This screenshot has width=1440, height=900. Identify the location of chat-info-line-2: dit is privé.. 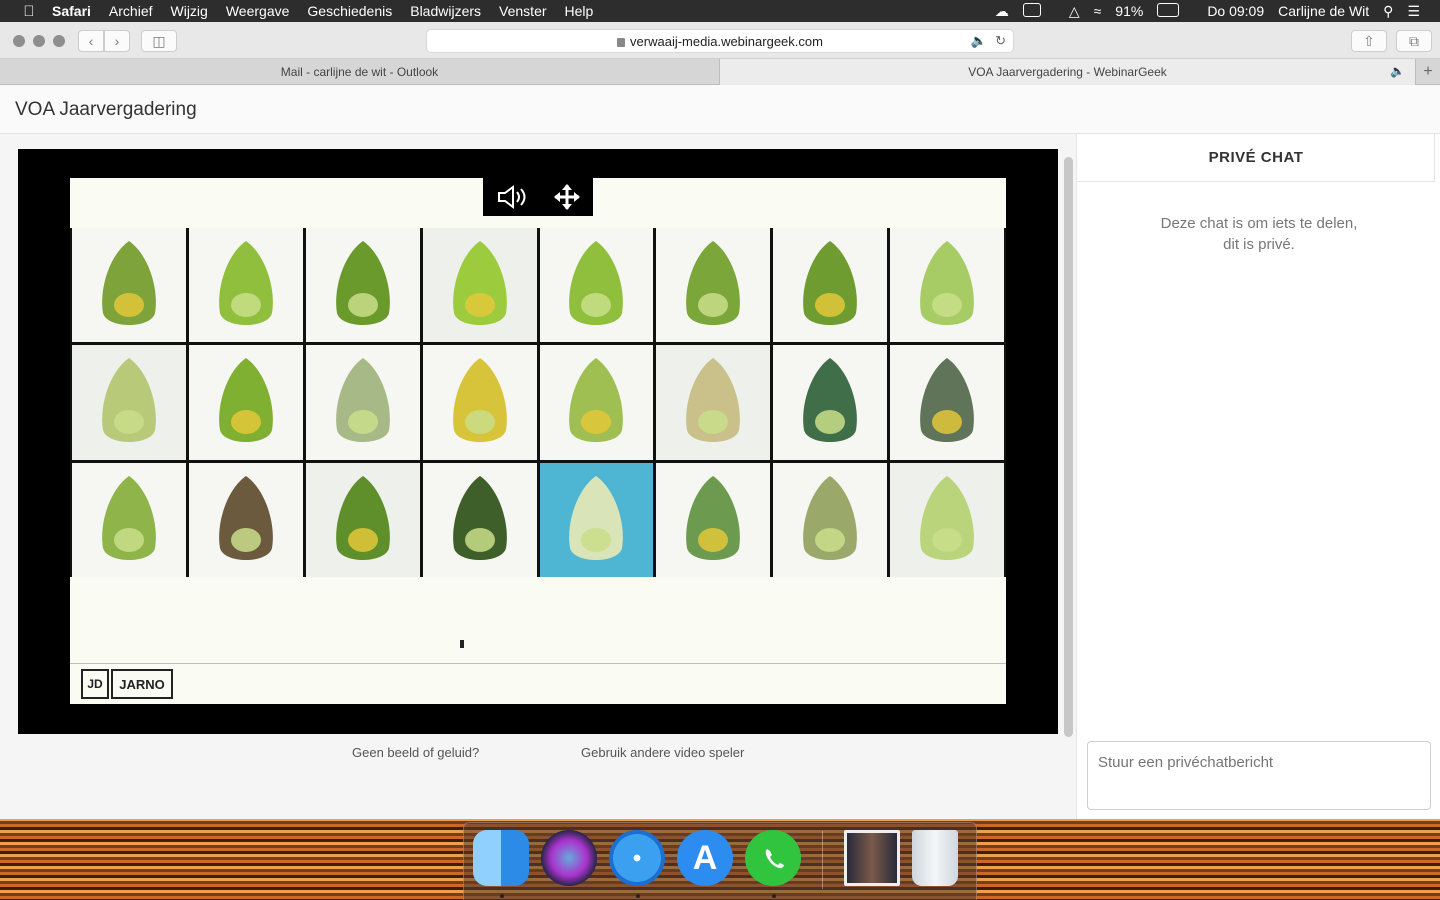
(1259, 244).